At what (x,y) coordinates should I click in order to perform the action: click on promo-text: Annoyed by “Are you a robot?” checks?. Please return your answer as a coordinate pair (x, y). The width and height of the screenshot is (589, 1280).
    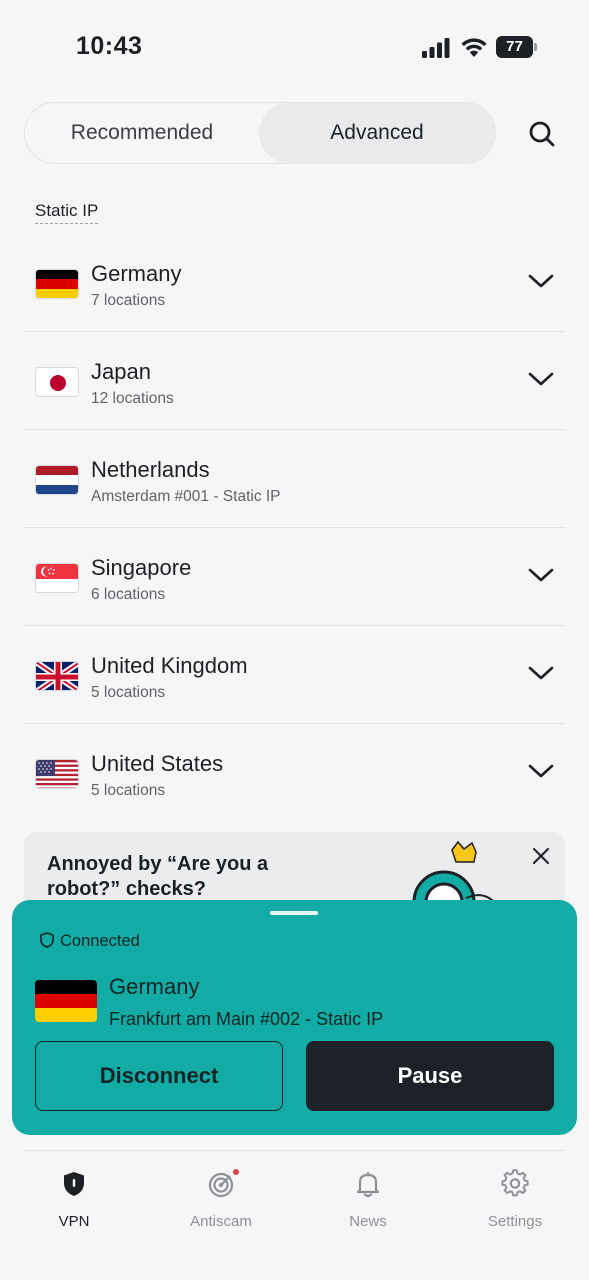
    Looking at the image, I should click on (158, 876).